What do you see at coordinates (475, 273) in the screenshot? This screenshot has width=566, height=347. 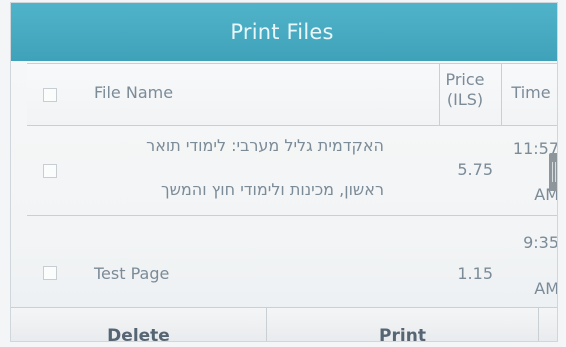 I see `file-price: 1.15` at bounding box center [475, 273].